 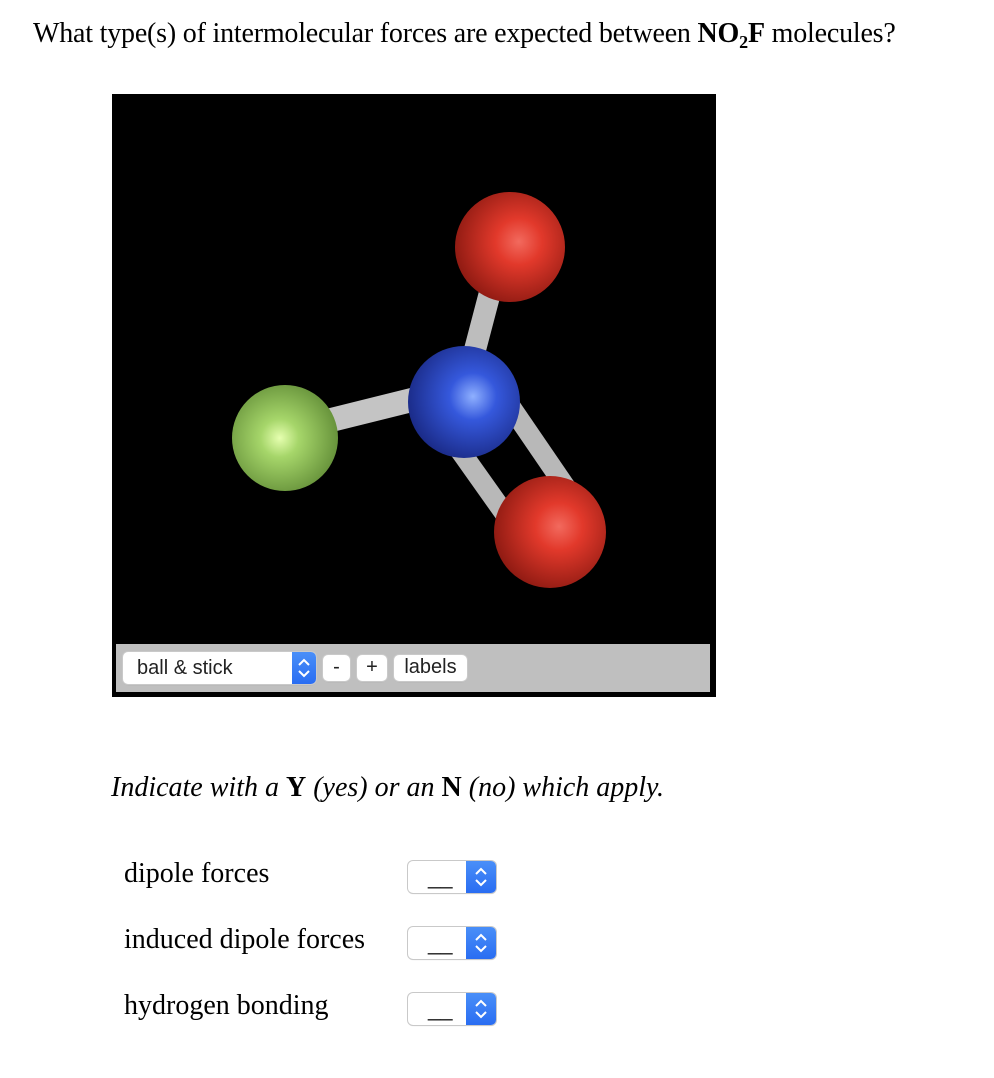 What do you see at coordinates (510, 247) in the screenshot?
I see `atom-oxygen-top` at bounding box center [510, 247].